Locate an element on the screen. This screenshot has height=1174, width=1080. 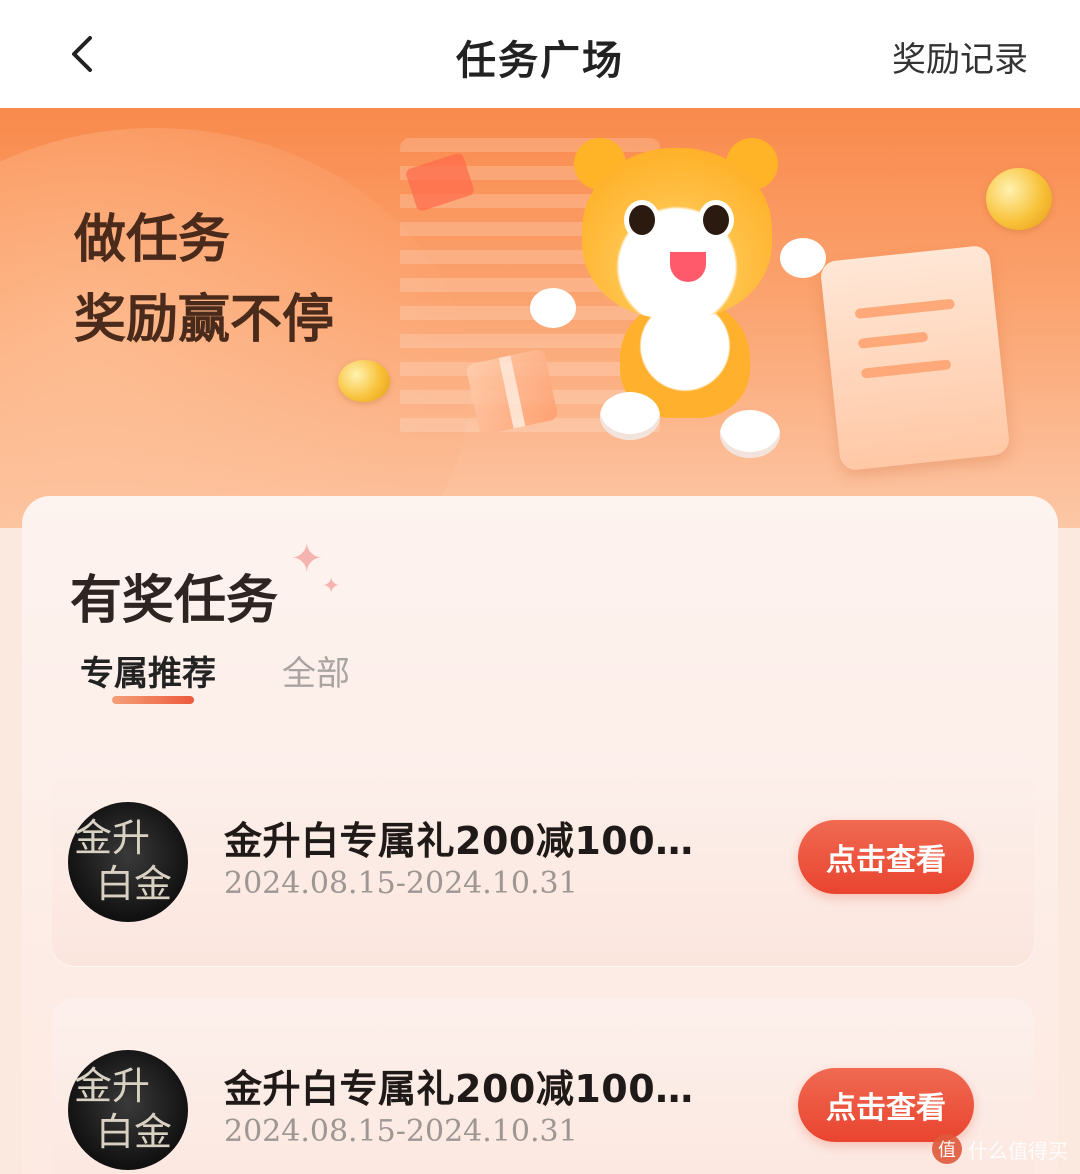
hero-slogan-line1: 做任务 is located at coordinates (152, 239).